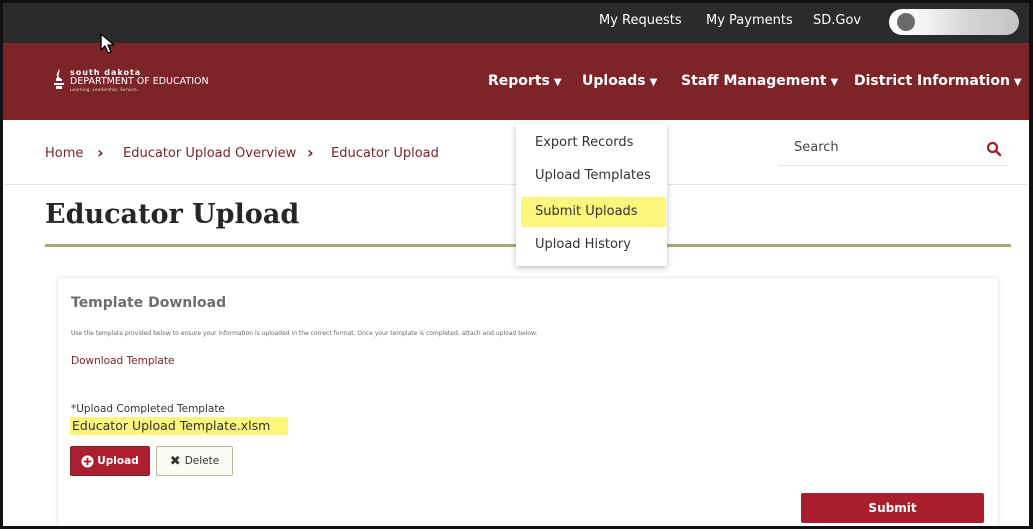  I want to click on breadcrumb-home: Home, so click(64, 153).